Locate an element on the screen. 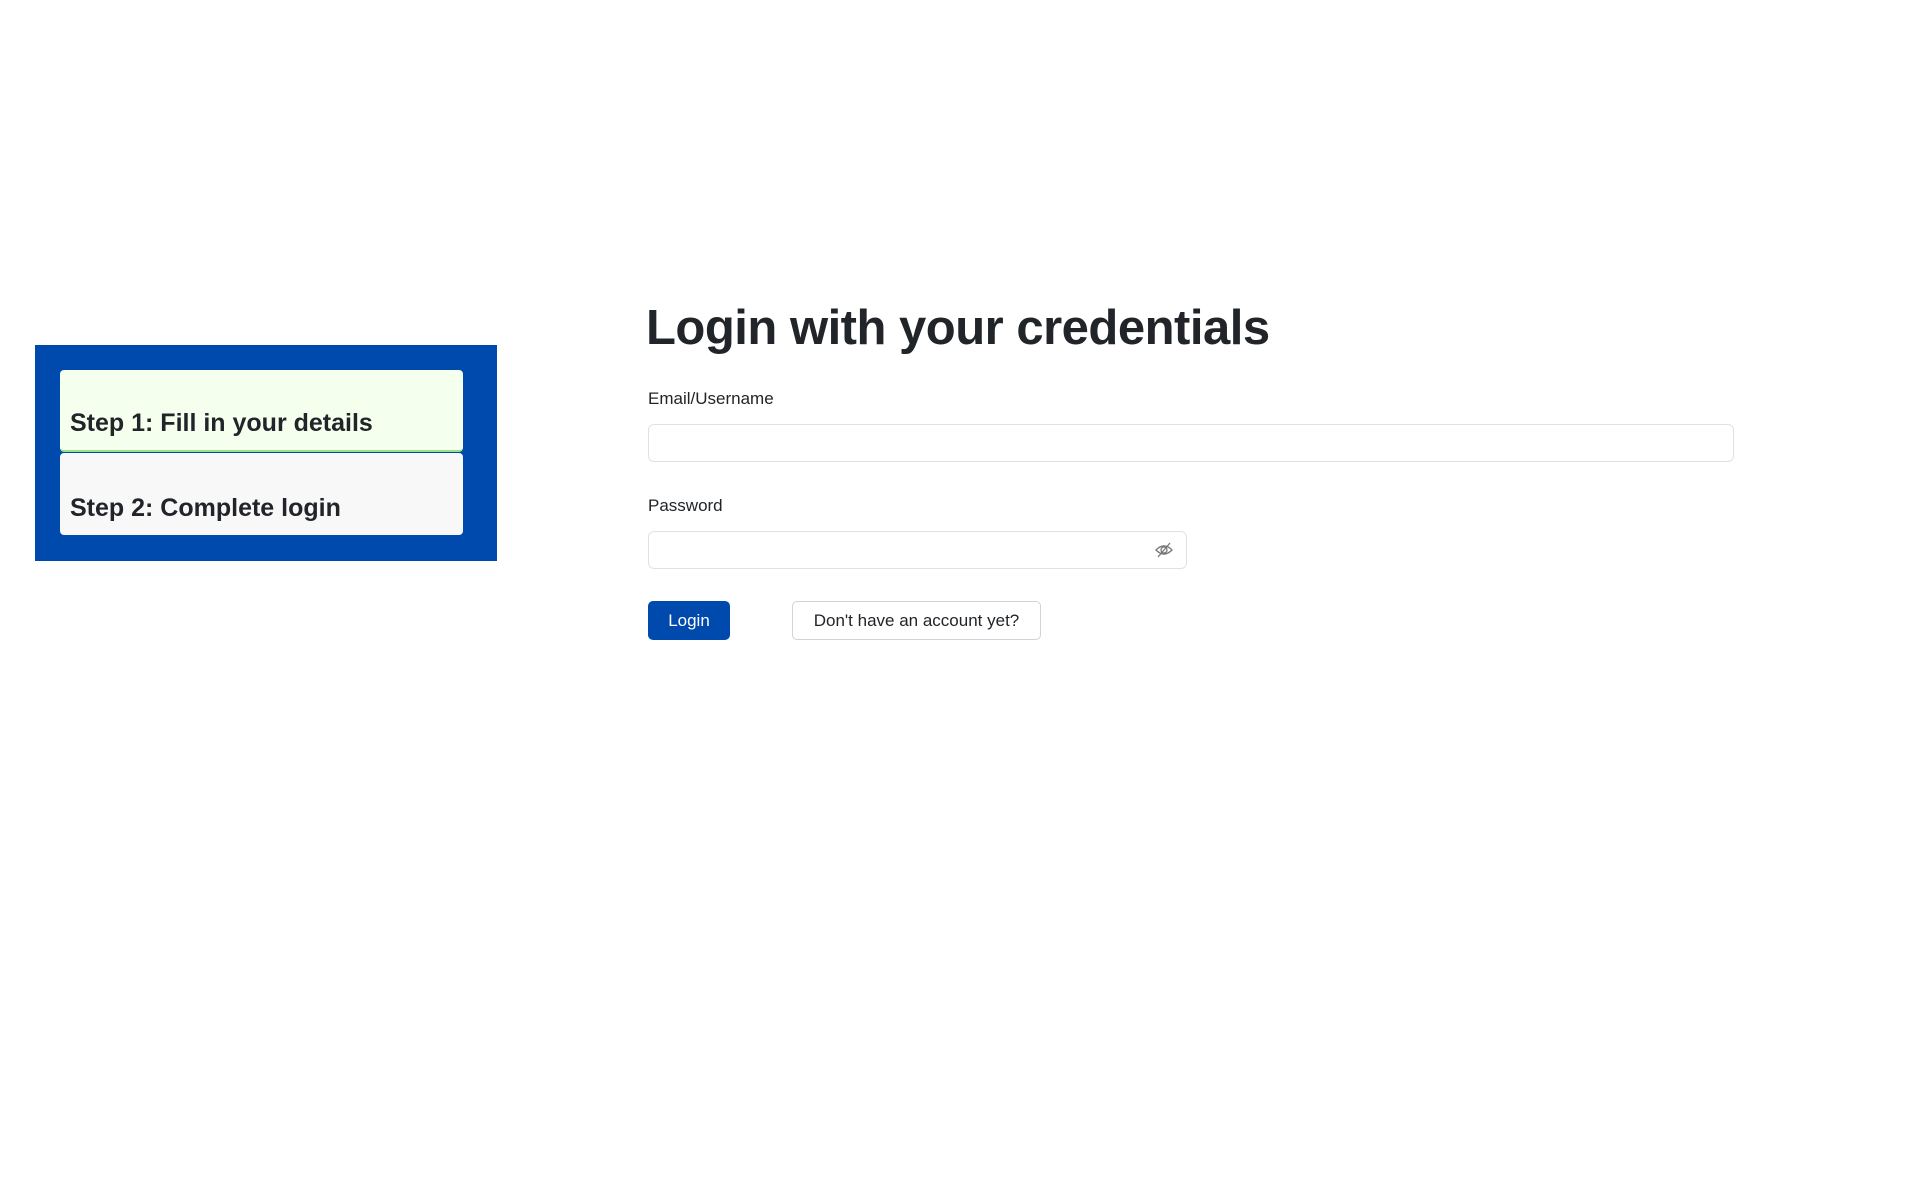 This screenshot has height=1200, width=1920. password-input is located at coordinates (917, 550).